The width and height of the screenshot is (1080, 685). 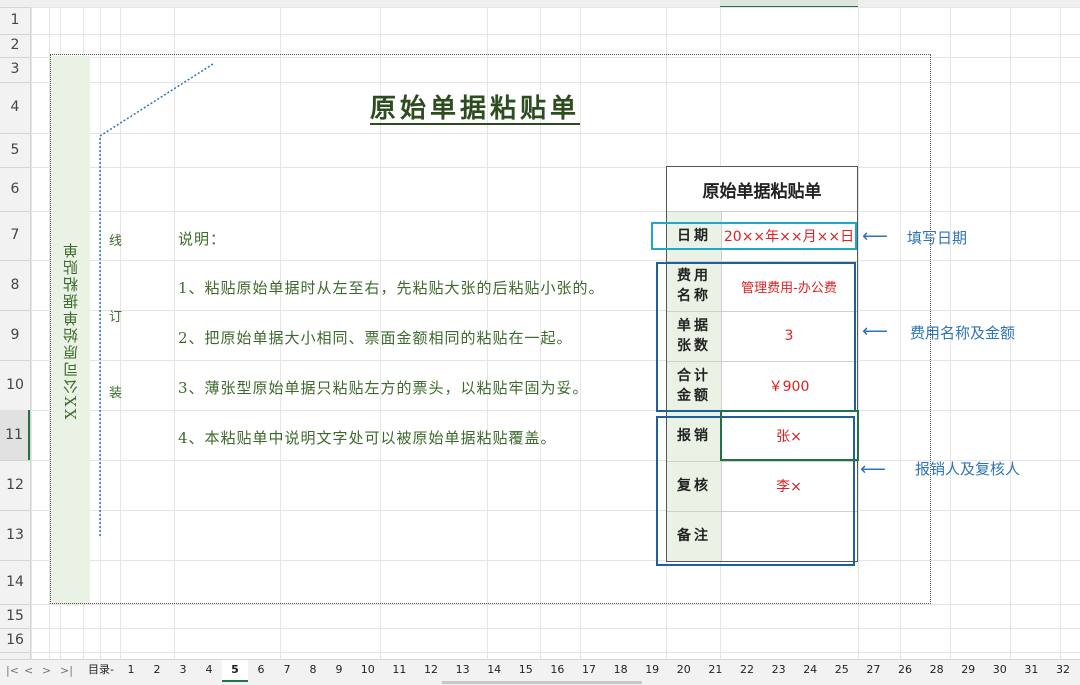 I want to click on row-number: 3, so click(x=15, y=69).